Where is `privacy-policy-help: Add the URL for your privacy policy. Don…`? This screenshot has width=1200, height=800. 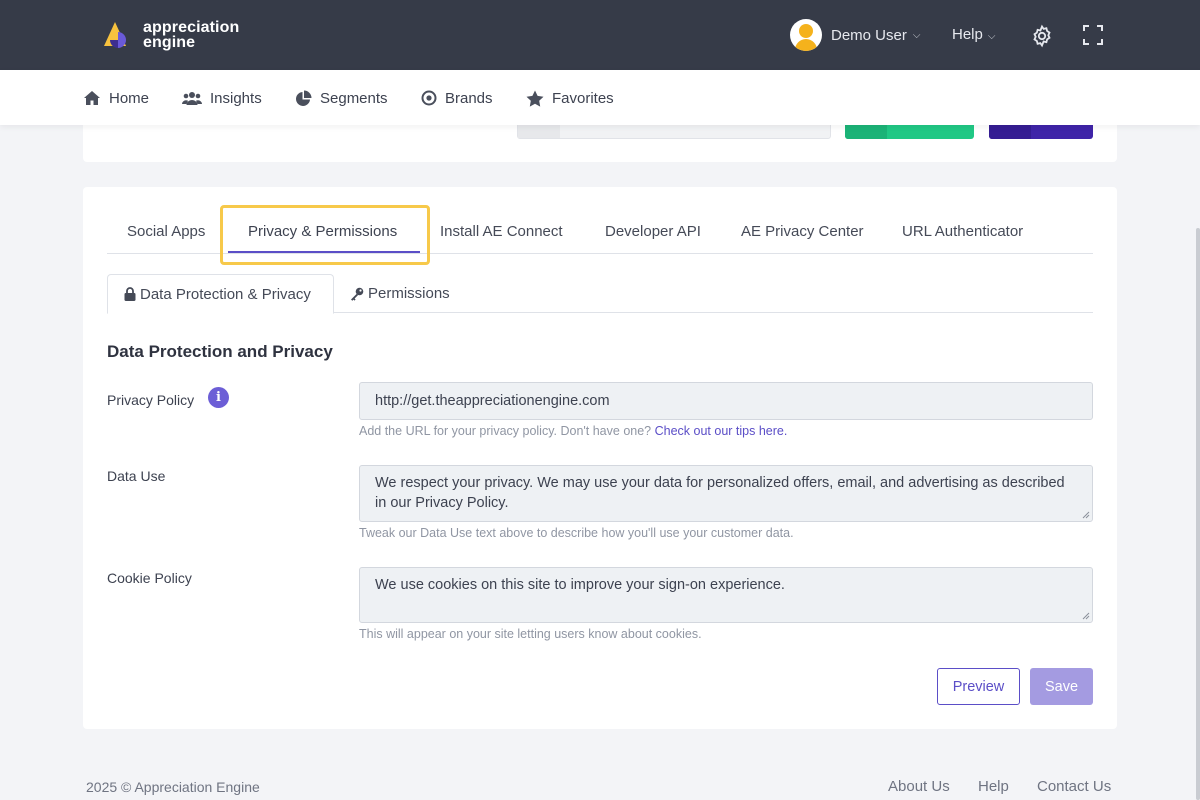
privacy-policy-help: Add the URL for your privacy policy. Don… is located at coordinates (573, 431).